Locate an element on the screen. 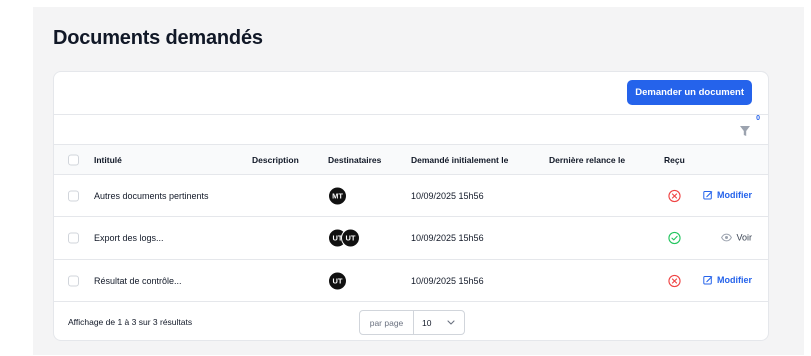 This screenshot has width=811, height=356. filter-count-badge: 0 is located at coordinates (758, 118).